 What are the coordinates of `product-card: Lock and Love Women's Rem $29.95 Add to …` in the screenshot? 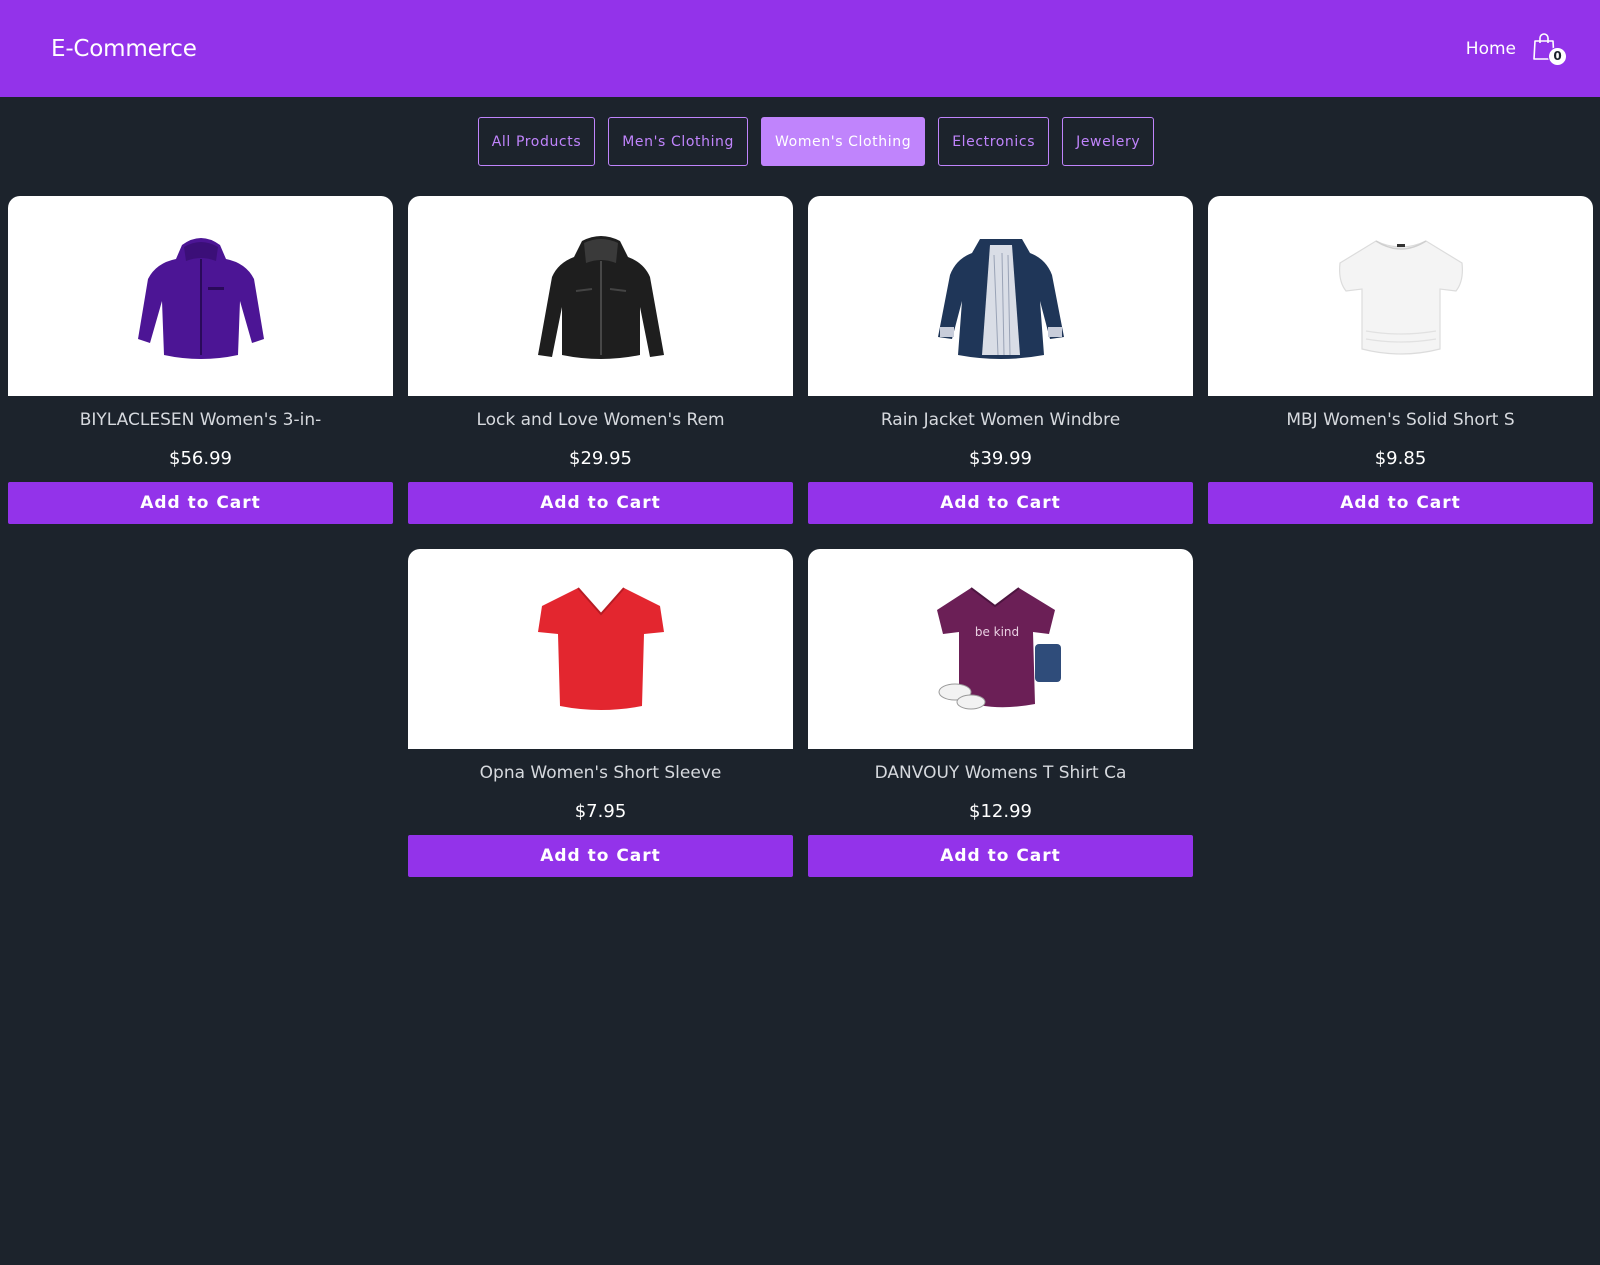 It's located at (600, 360).